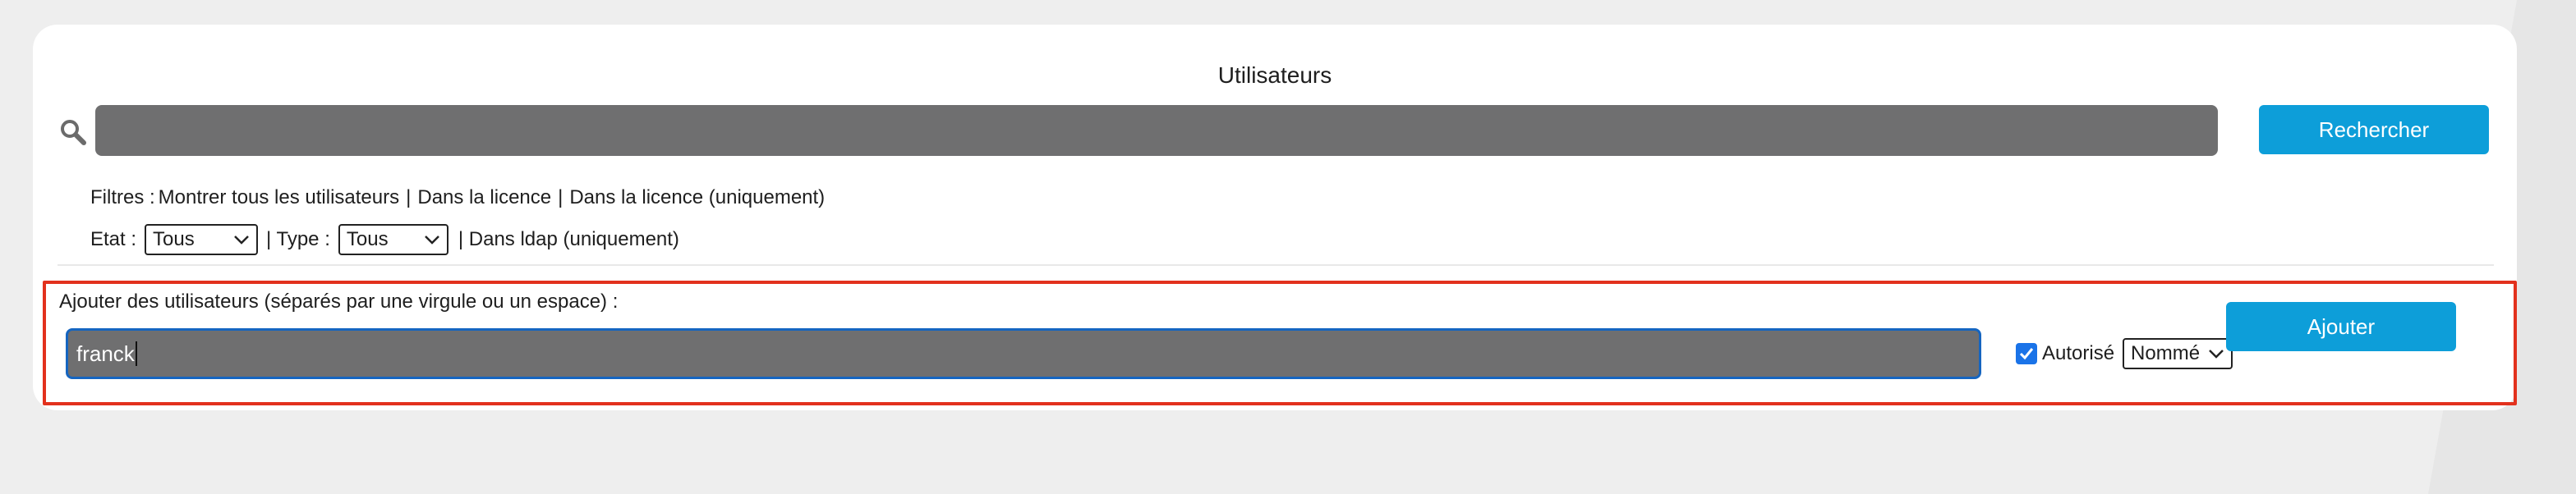 The image size is (2576, 494). What do you see at coordinates (73, 133) in the screenshot?
I see `search-icon` at bounding box center [73, 133].